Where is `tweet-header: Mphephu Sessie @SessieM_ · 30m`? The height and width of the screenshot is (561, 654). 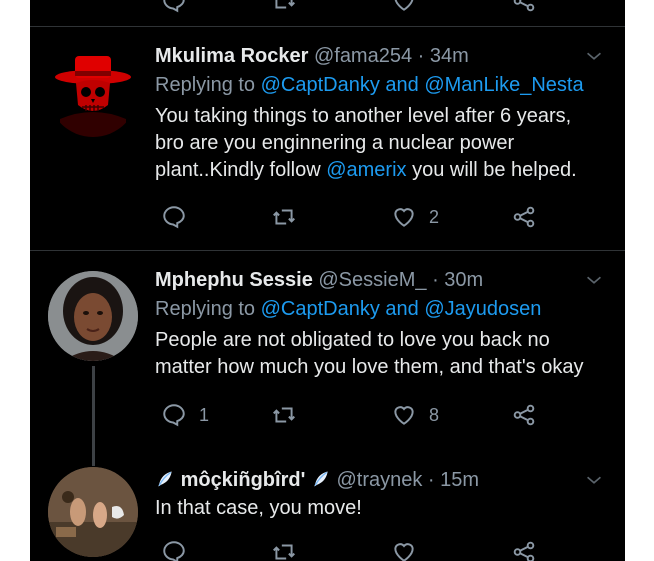 tweet-header: Mphephu Sessie @SessieM_ · 30m is located at coordinates (380, 280).